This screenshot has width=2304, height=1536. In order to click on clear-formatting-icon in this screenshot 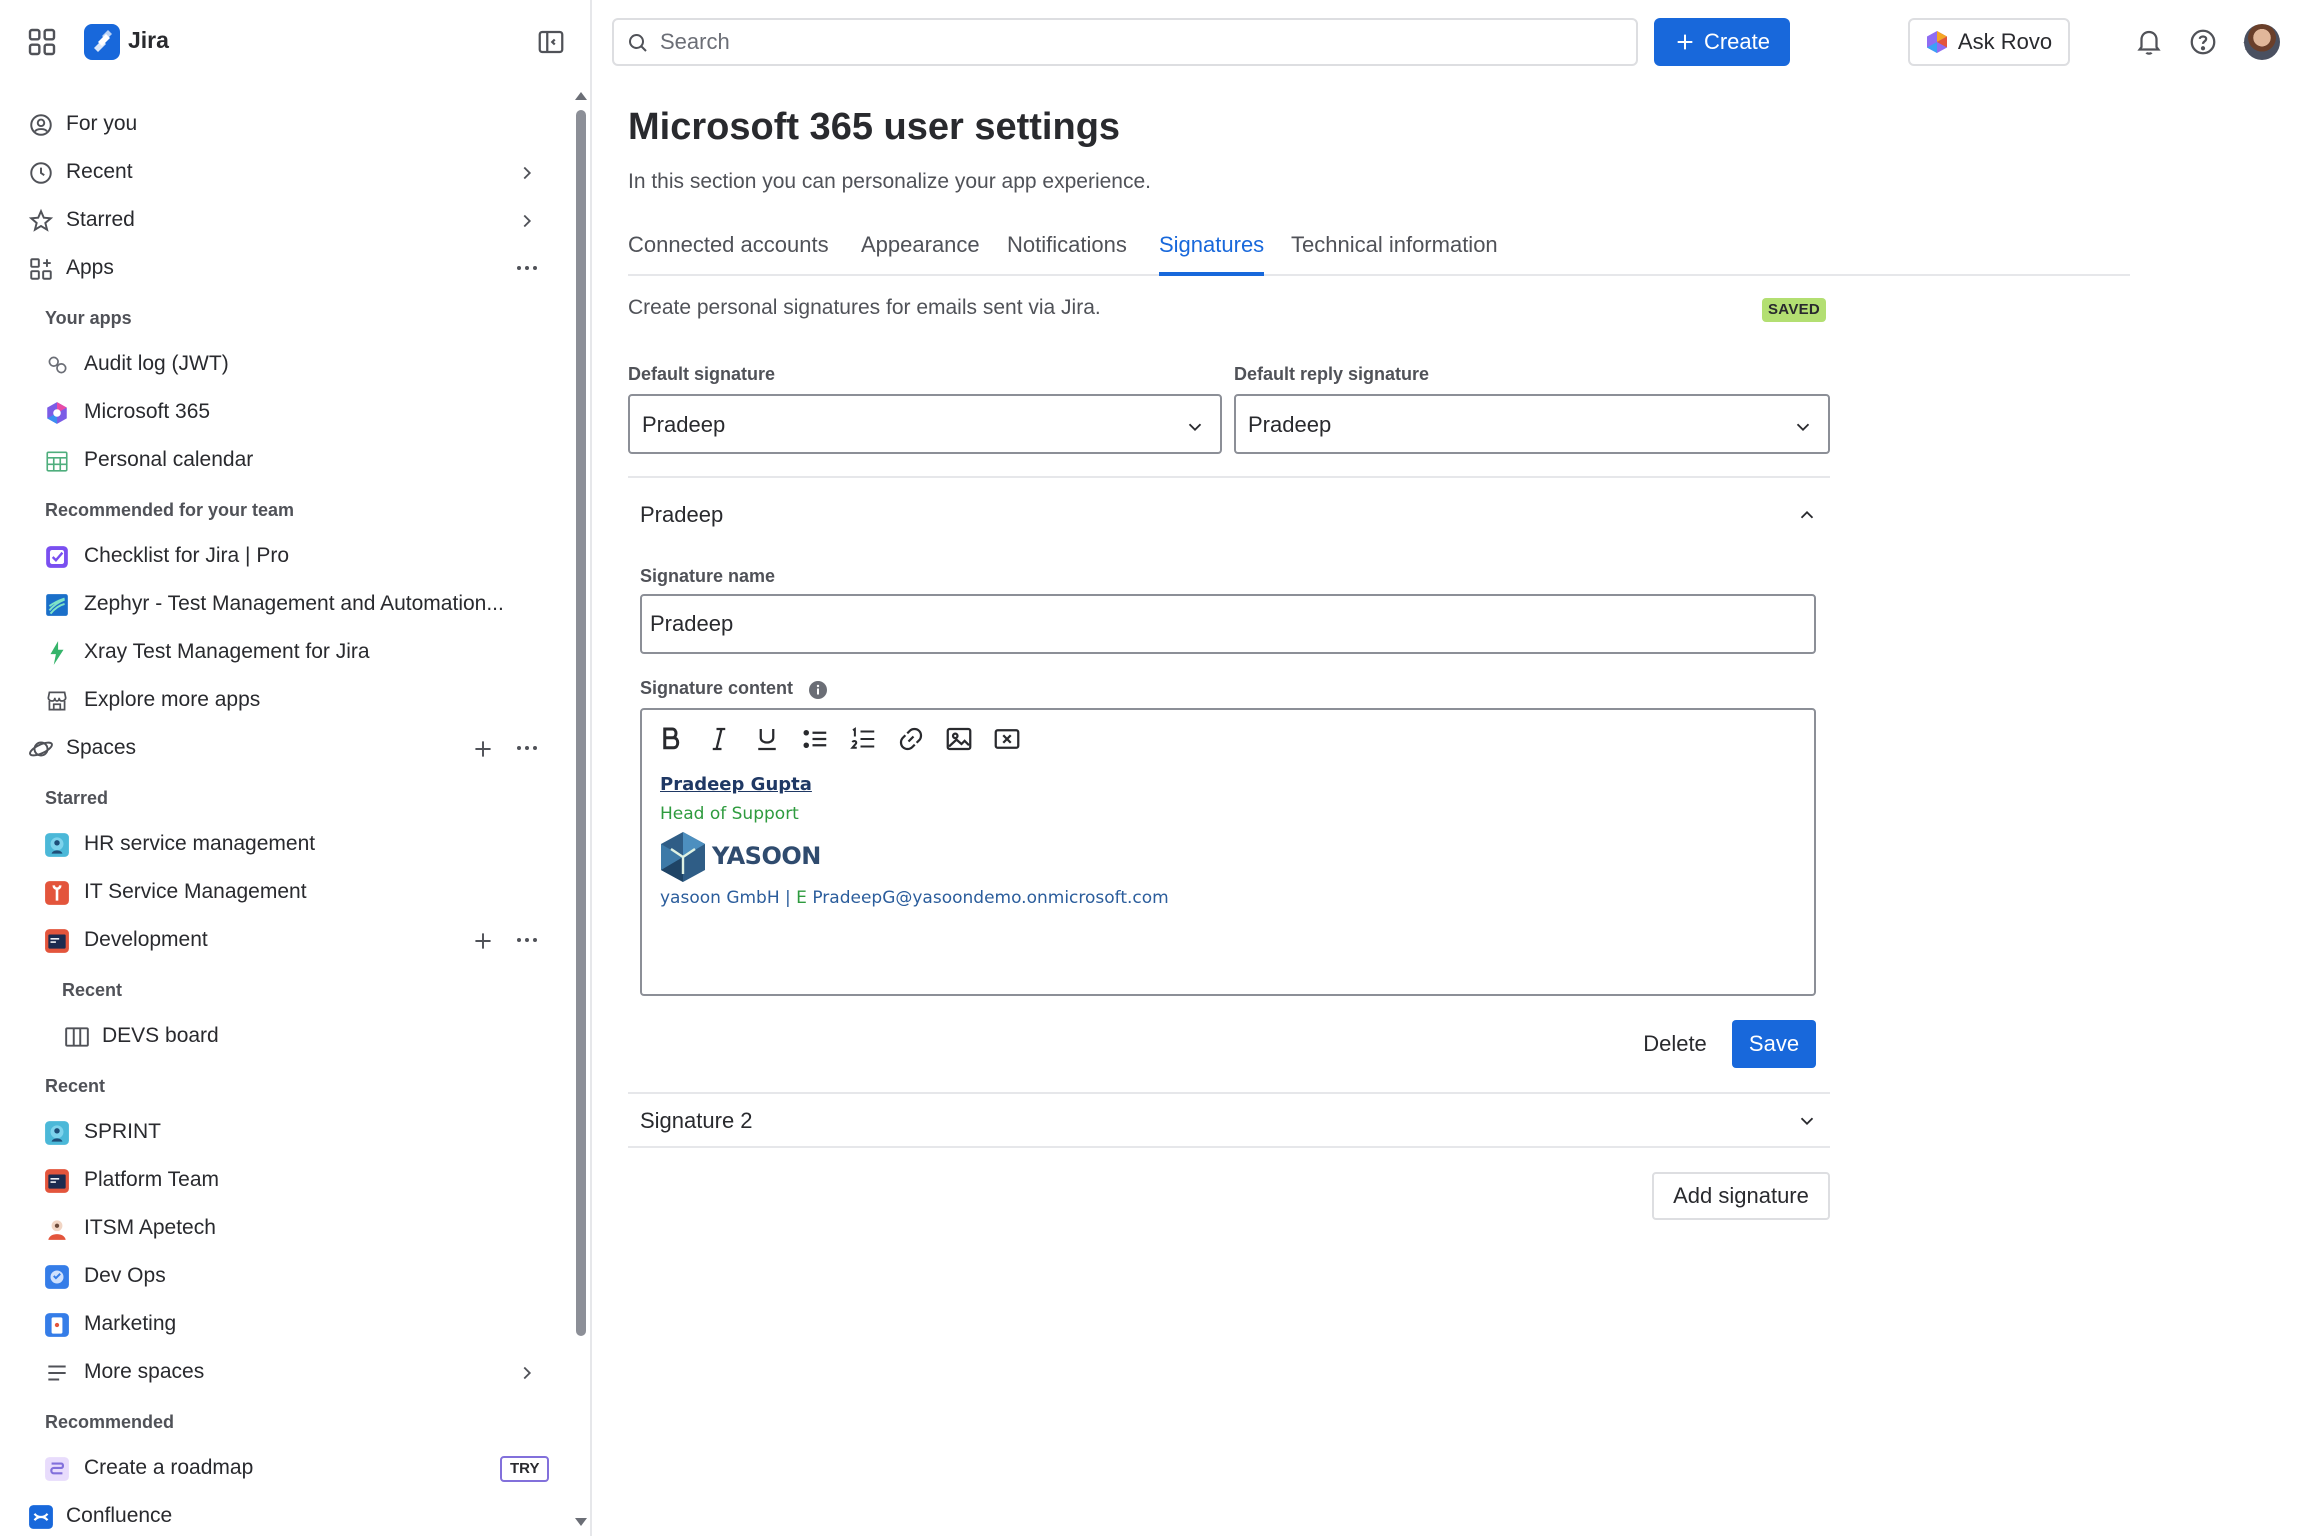, I will do `click(1007, 739)`.